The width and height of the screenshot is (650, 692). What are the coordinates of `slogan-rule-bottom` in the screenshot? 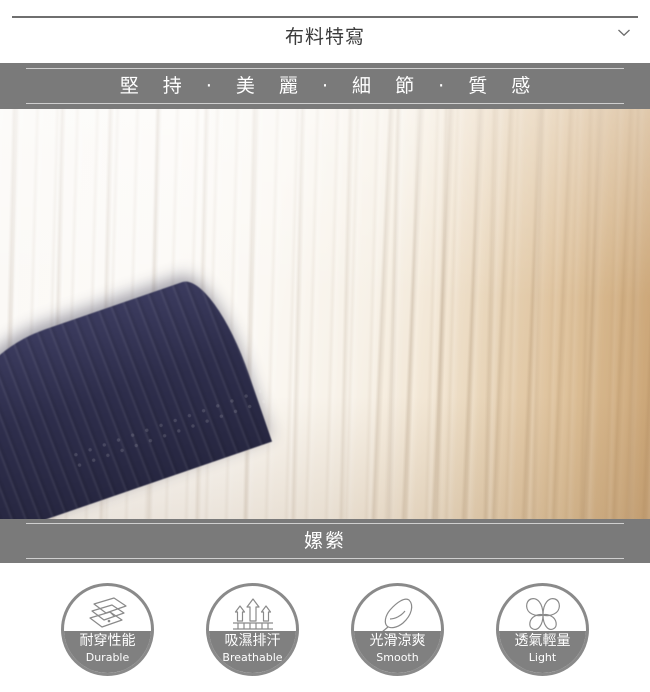 It's located at (325, 103).